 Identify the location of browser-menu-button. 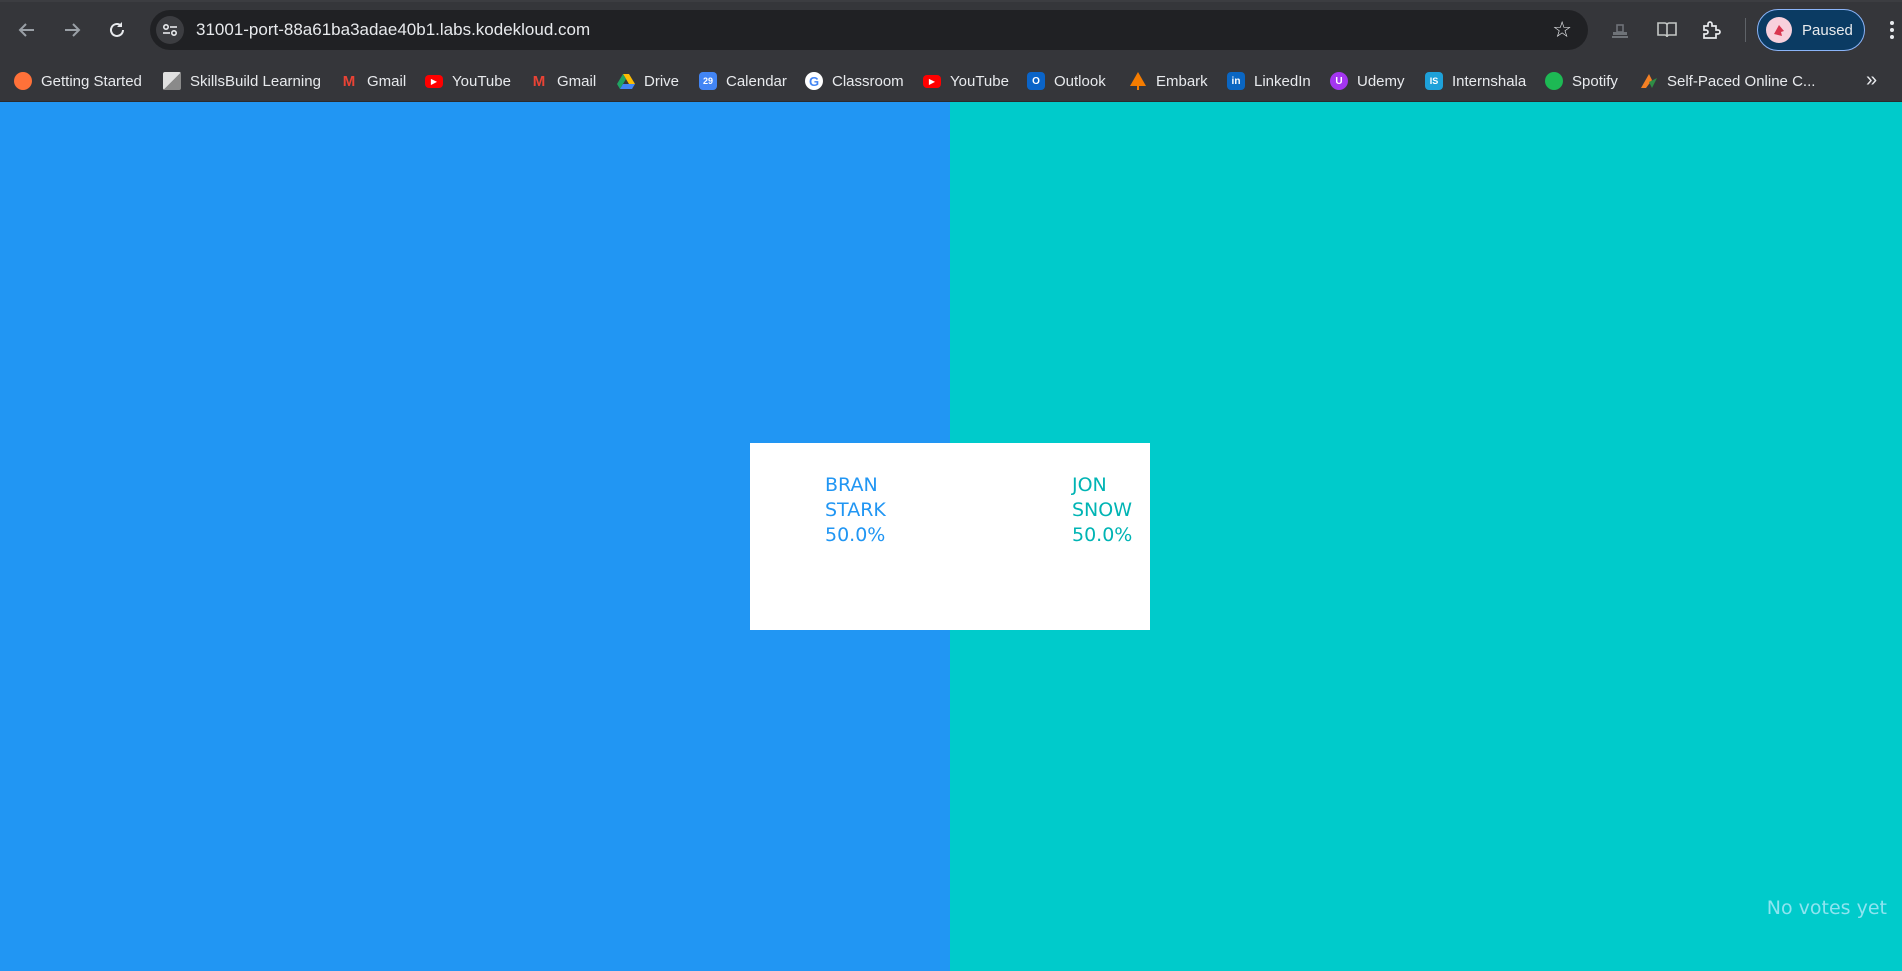
(1892, 30).